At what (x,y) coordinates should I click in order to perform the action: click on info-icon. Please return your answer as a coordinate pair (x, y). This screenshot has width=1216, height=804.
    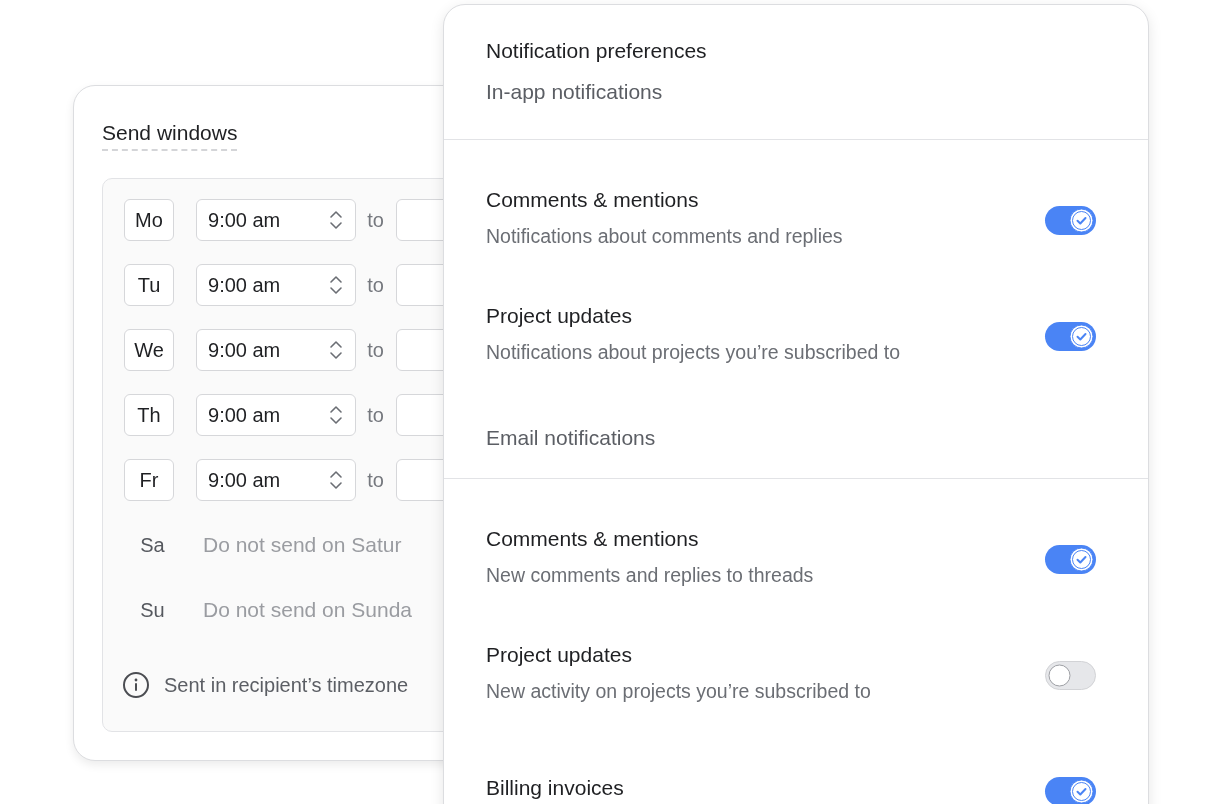
    Looking at the image, I should click on (136, 685).